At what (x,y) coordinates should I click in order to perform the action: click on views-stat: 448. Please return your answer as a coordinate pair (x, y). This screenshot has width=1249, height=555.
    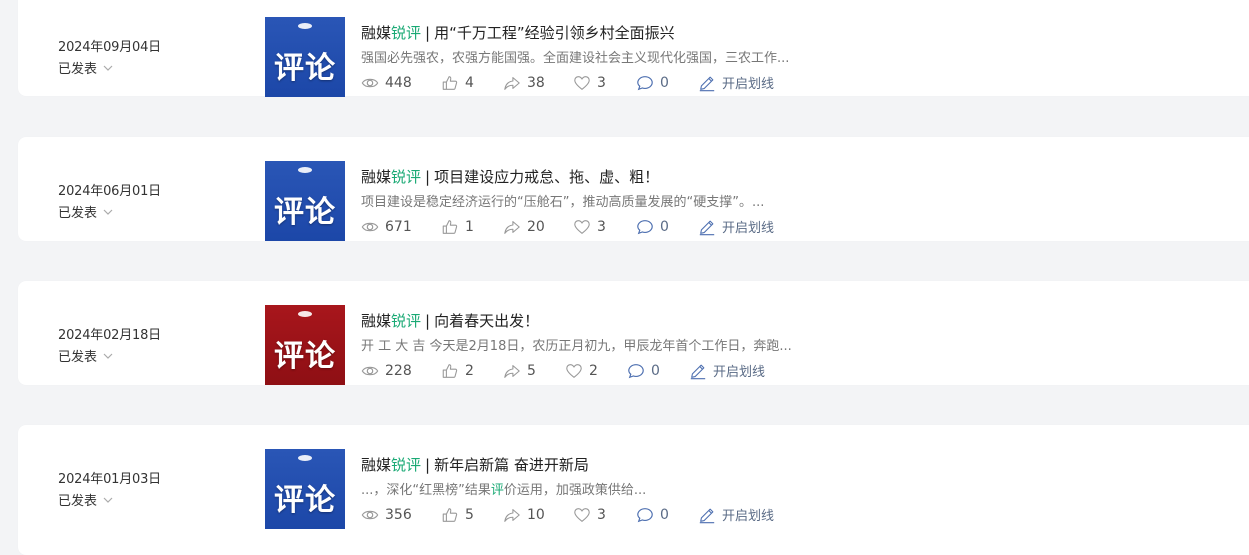
    Looking at the image, I should click on (401, 83).